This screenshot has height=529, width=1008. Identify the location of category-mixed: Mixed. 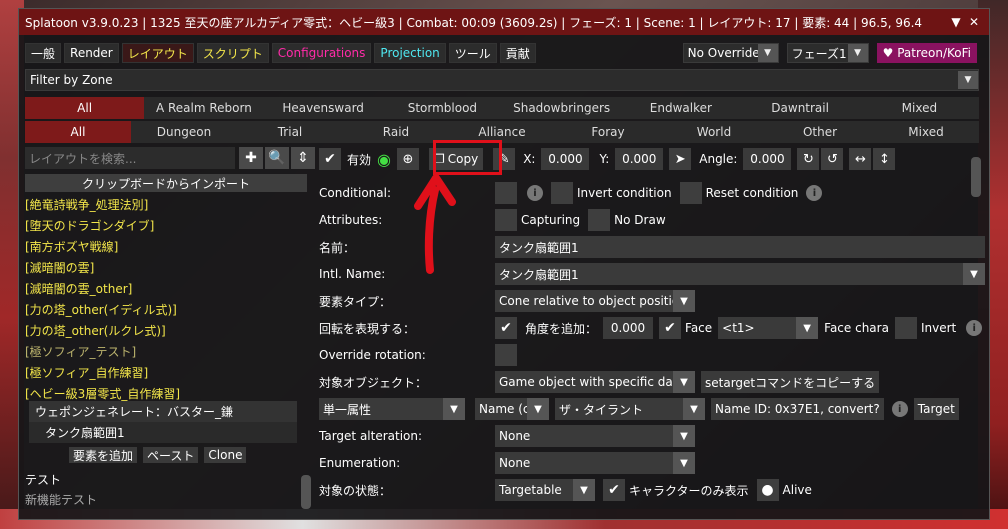
(926, 132).